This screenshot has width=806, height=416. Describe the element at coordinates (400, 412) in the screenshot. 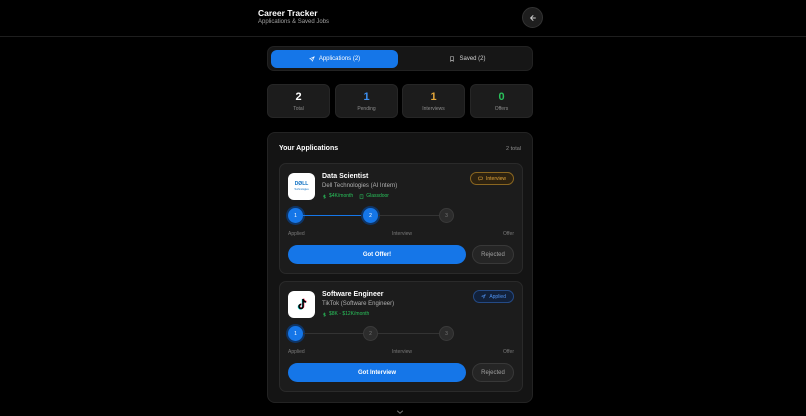

I see `chevron-down-icon` at that location.